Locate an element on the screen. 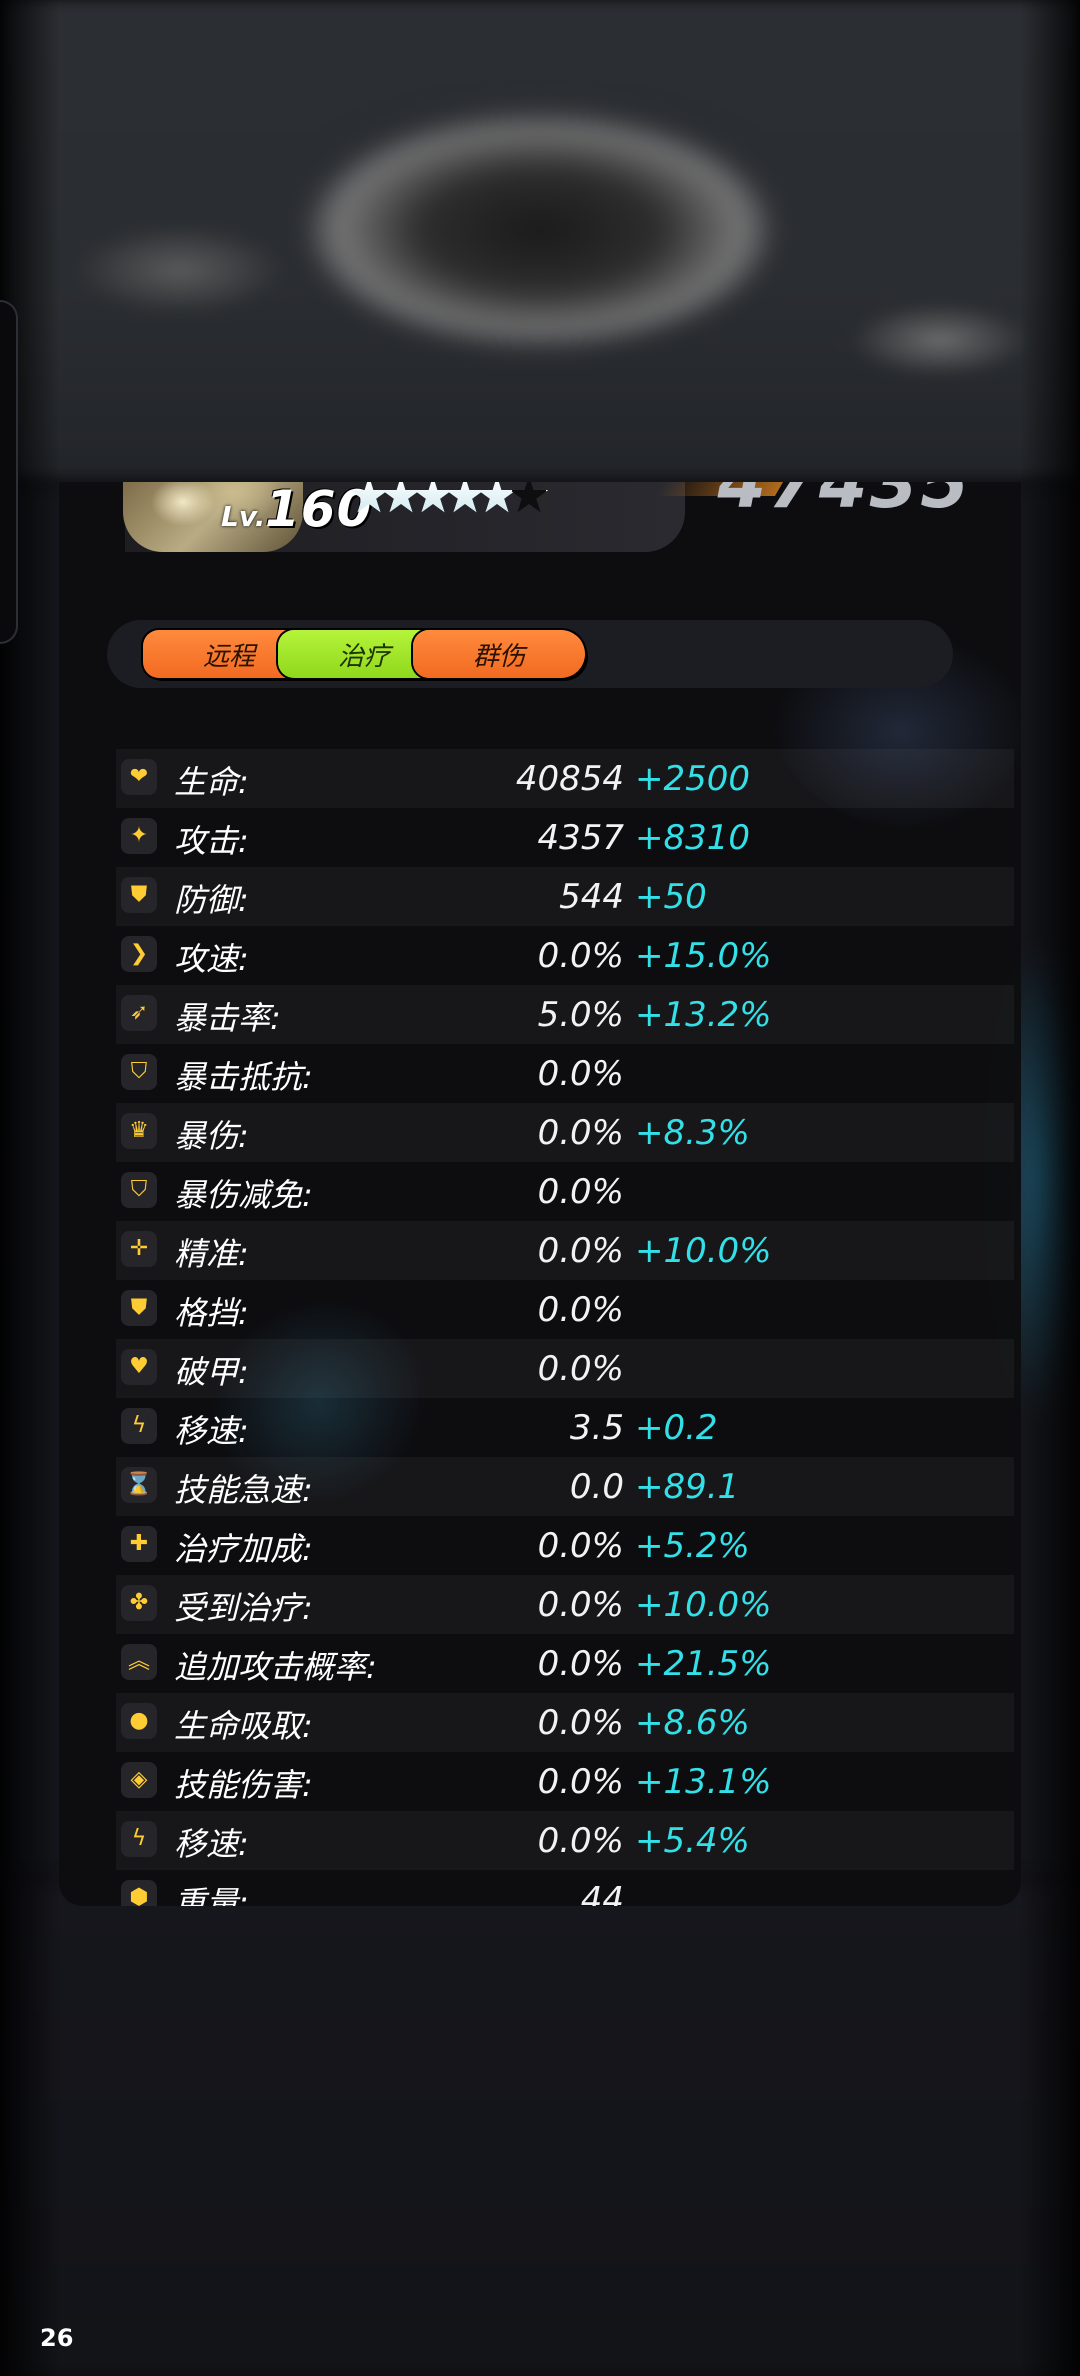 The height and width of the screenshot is (2376, 1080). stat-name: 破甲: is located at coordinates (211, 1372).